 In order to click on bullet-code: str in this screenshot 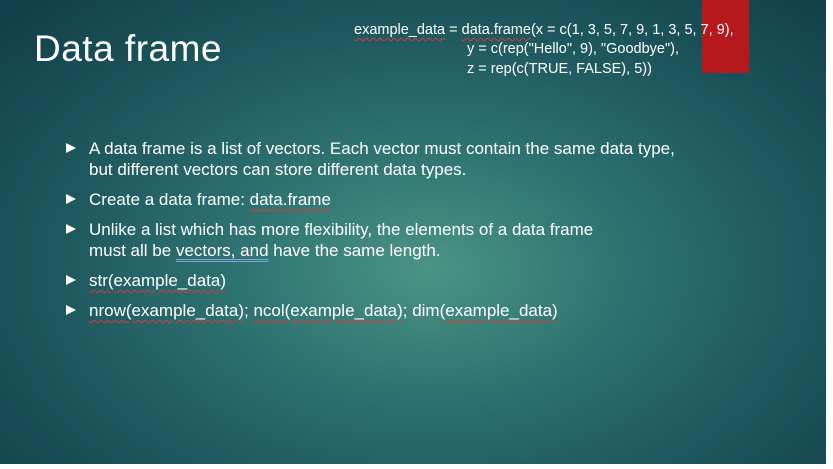, I will do `click(98, 280)`.